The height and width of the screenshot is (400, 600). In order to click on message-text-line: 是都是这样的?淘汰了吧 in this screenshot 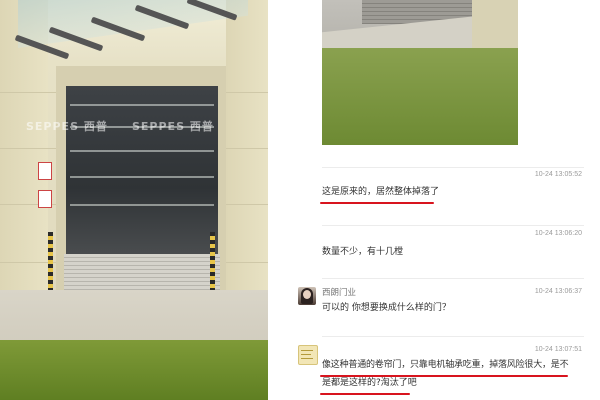, I will do `click(369, 383)`.